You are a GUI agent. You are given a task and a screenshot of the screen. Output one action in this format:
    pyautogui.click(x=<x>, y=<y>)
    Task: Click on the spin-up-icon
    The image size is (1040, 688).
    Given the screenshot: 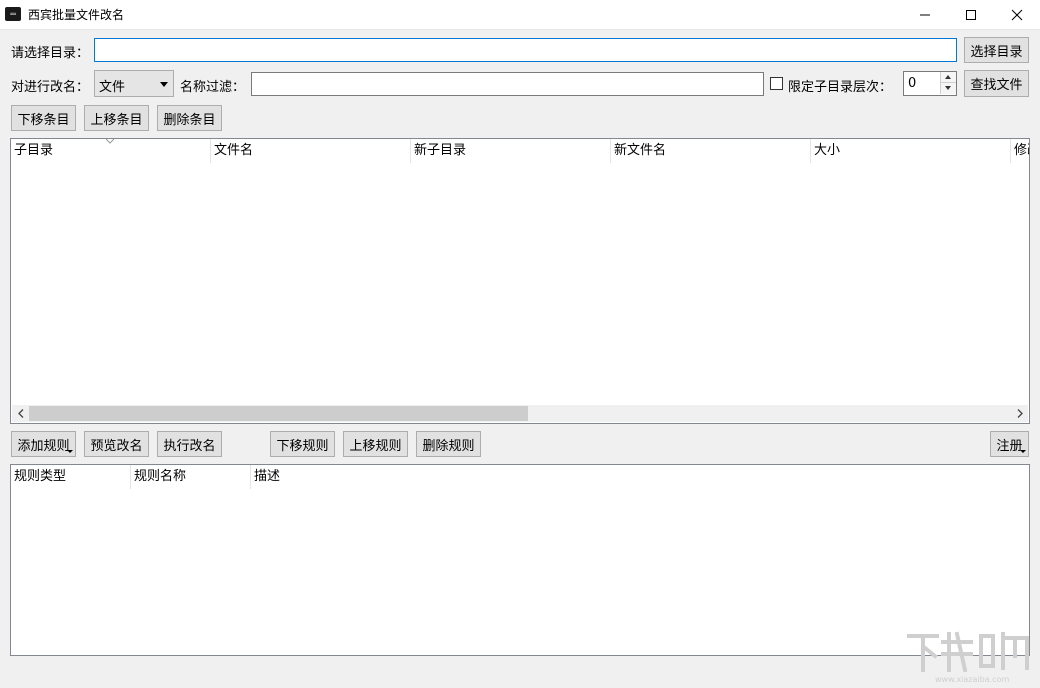 What is the action you would take?
    pyautogui.click(x=948, y=77)
    